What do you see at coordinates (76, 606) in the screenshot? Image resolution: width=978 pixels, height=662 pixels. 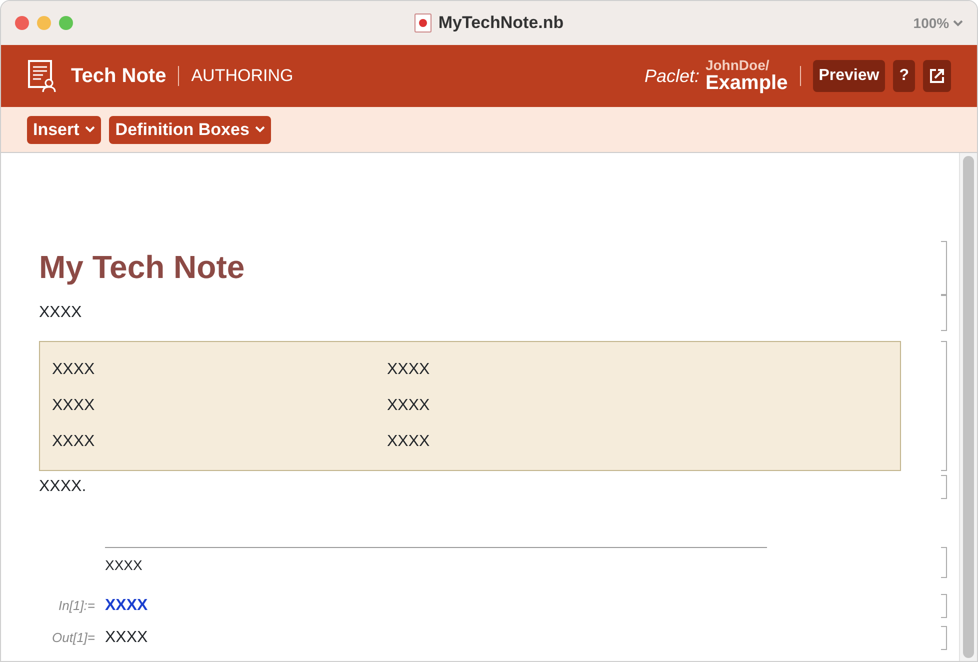 I see `input-label: In[1]:=` at bounding box center [76, 606].